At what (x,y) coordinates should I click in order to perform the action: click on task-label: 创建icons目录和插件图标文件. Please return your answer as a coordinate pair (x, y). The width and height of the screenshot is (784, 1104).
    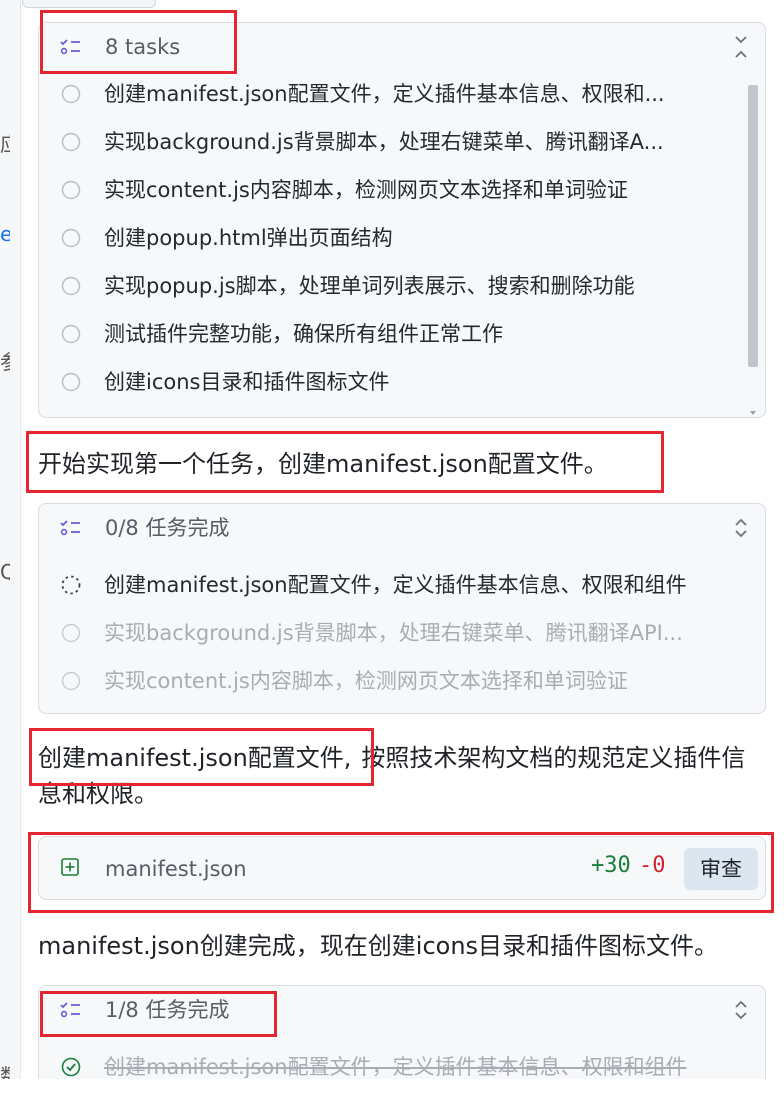
    Looking at the image, I should click on (247, 382).